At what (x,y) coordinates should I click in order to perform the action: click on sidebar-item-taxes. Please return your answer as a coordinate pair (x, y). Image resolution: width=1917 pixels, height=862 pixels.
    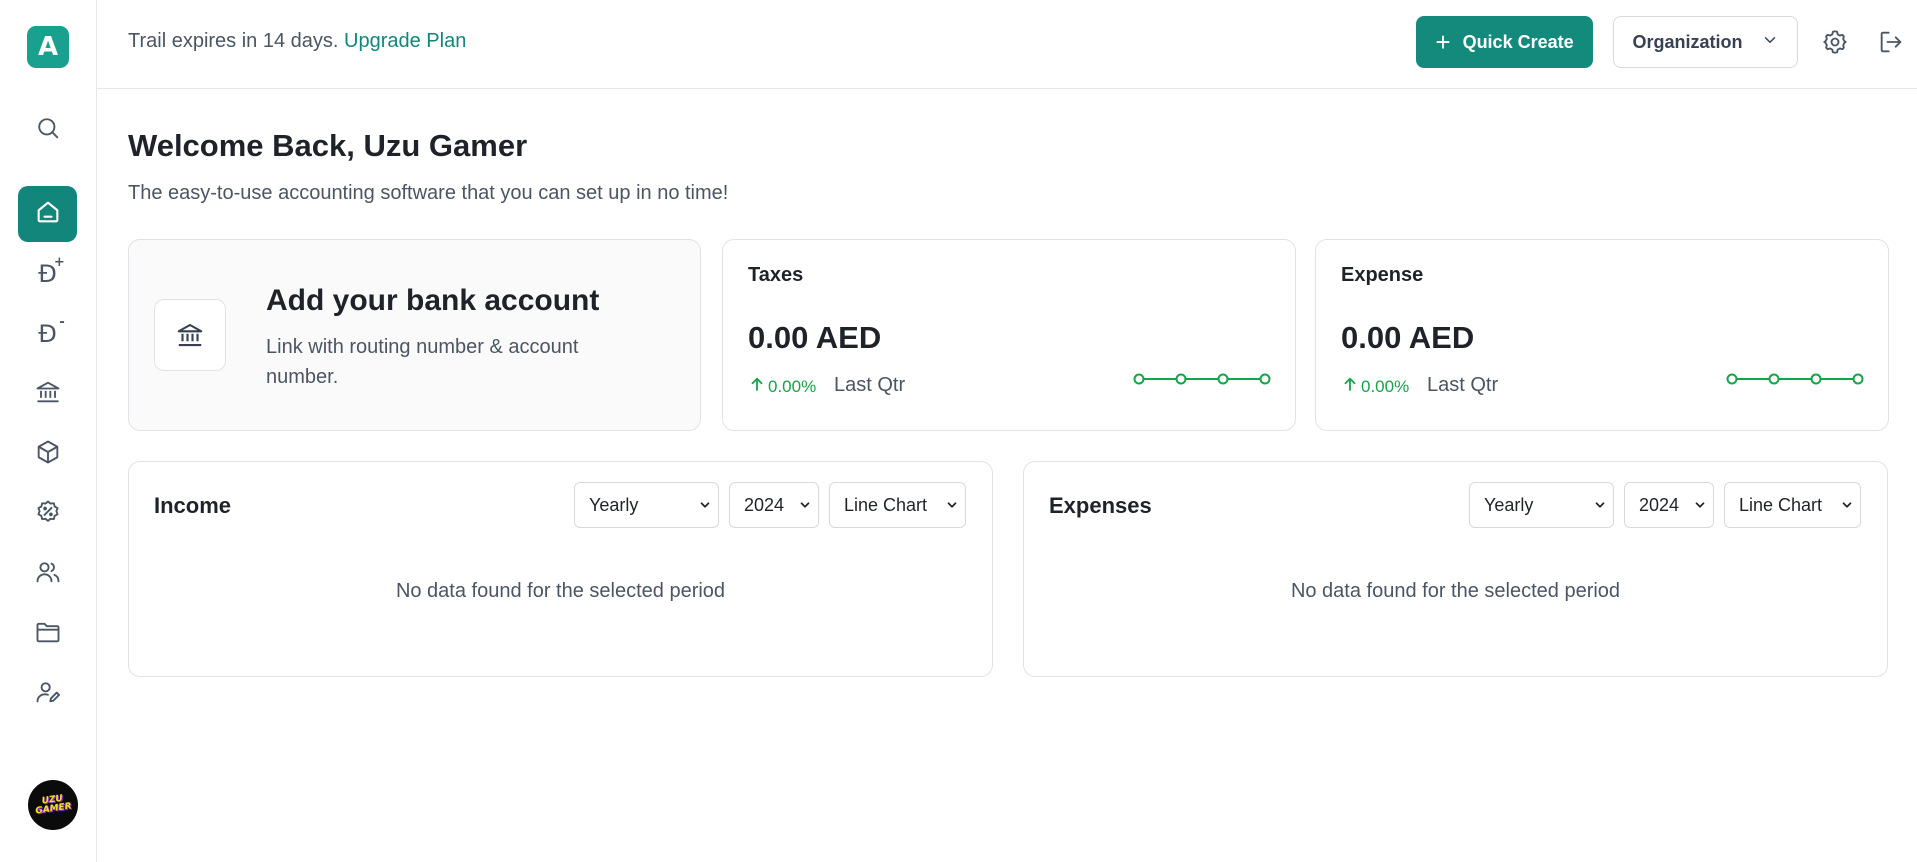
    Looking at the image, I should click on (47, 514).